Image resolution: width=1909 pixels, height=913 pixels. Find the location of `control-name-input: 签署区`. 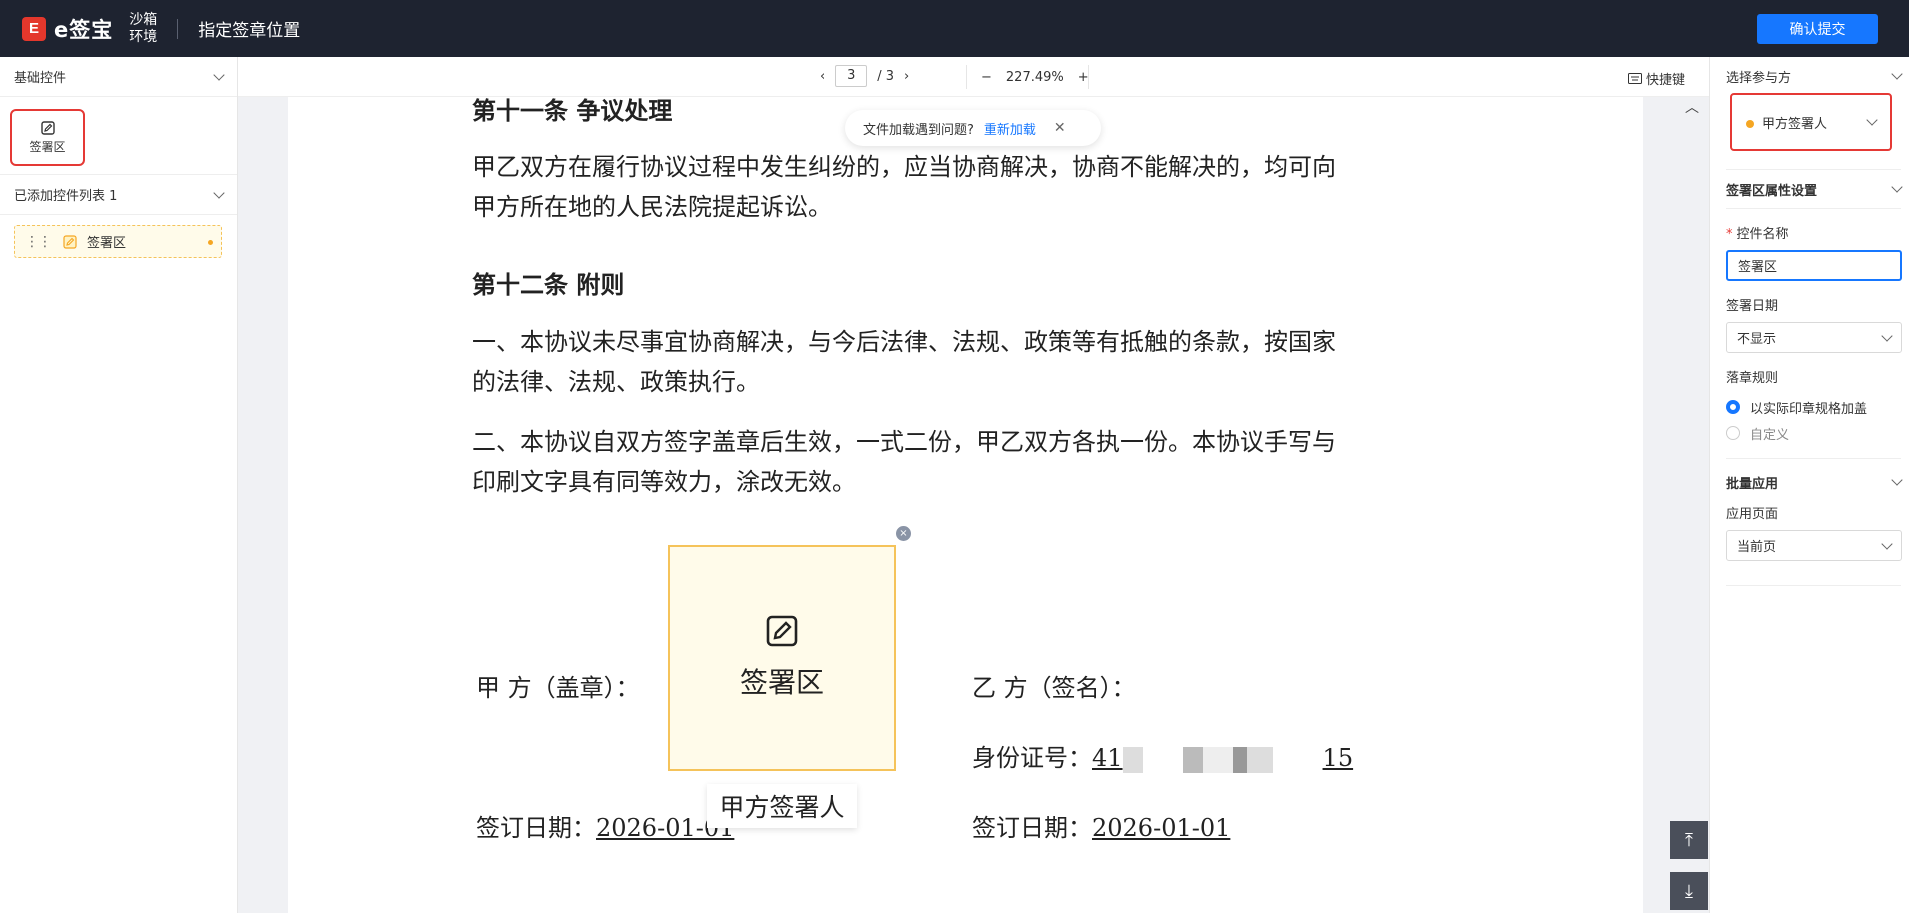

control-name-input: 签署区 is located at coordinates (1814, 265).